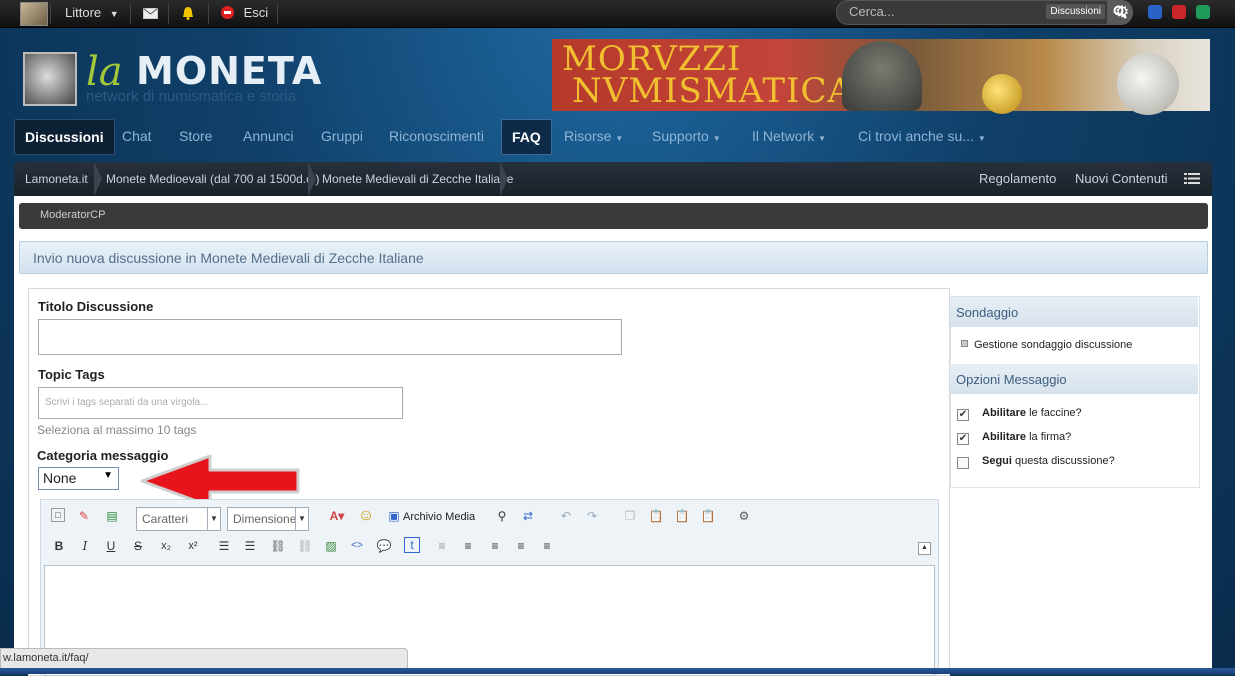 This screenshot has height=676, width=1235. What do you see at coordinates (256, 12) in the screenshot?
I see `logout-label: Esci` at bounding box center [256, 12].